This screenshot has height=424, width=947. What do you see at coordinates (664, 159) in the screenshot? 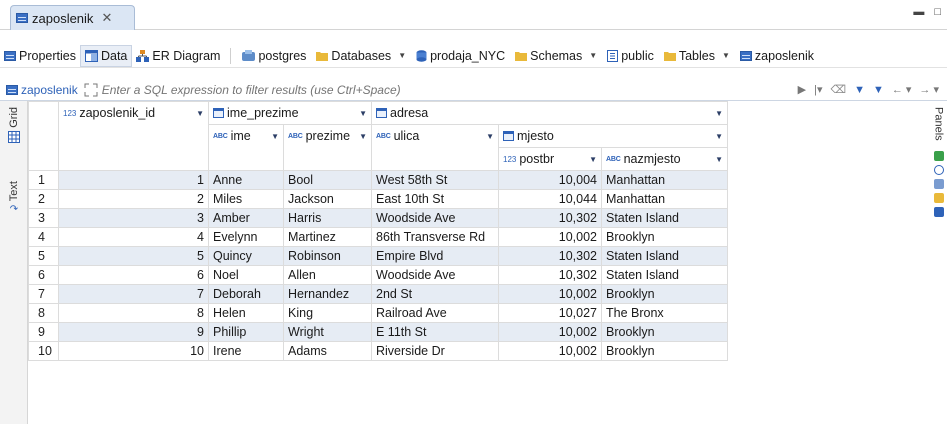
I see `column-header-nazmjesto: ABC nazmjesto ▼` at bounding box center [664, 159].